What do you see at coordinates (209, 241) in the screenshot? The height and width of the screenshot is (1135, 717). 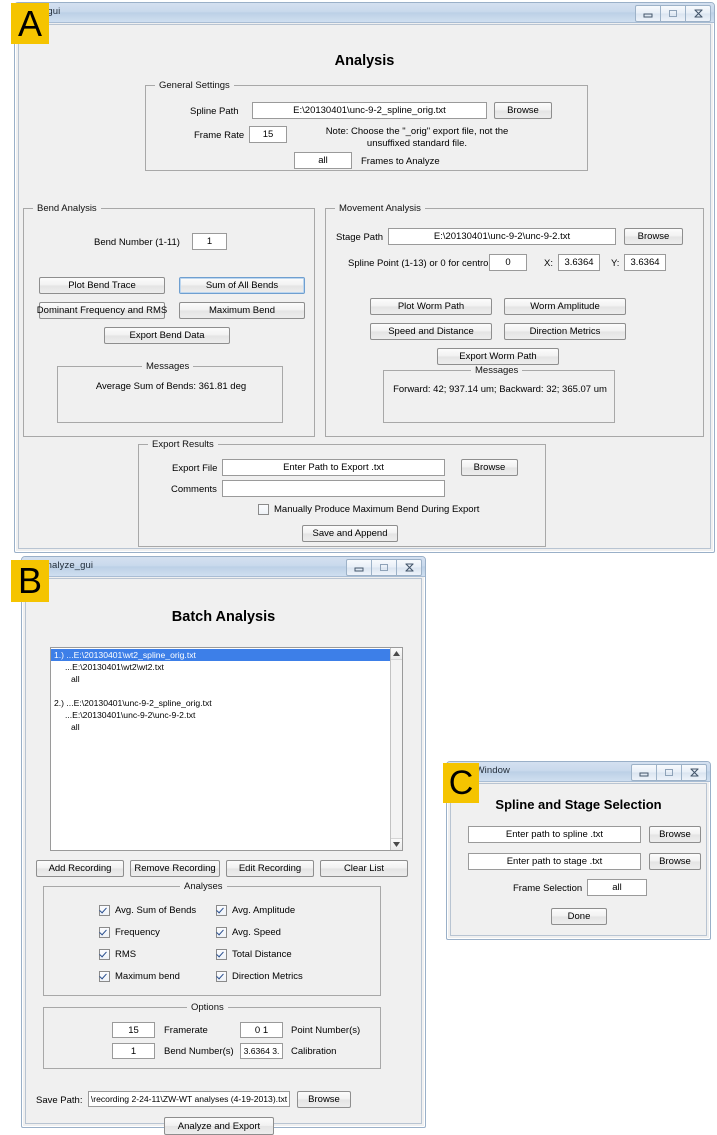 I see `bend-number-input: 1` at bounding box center [209, 241].